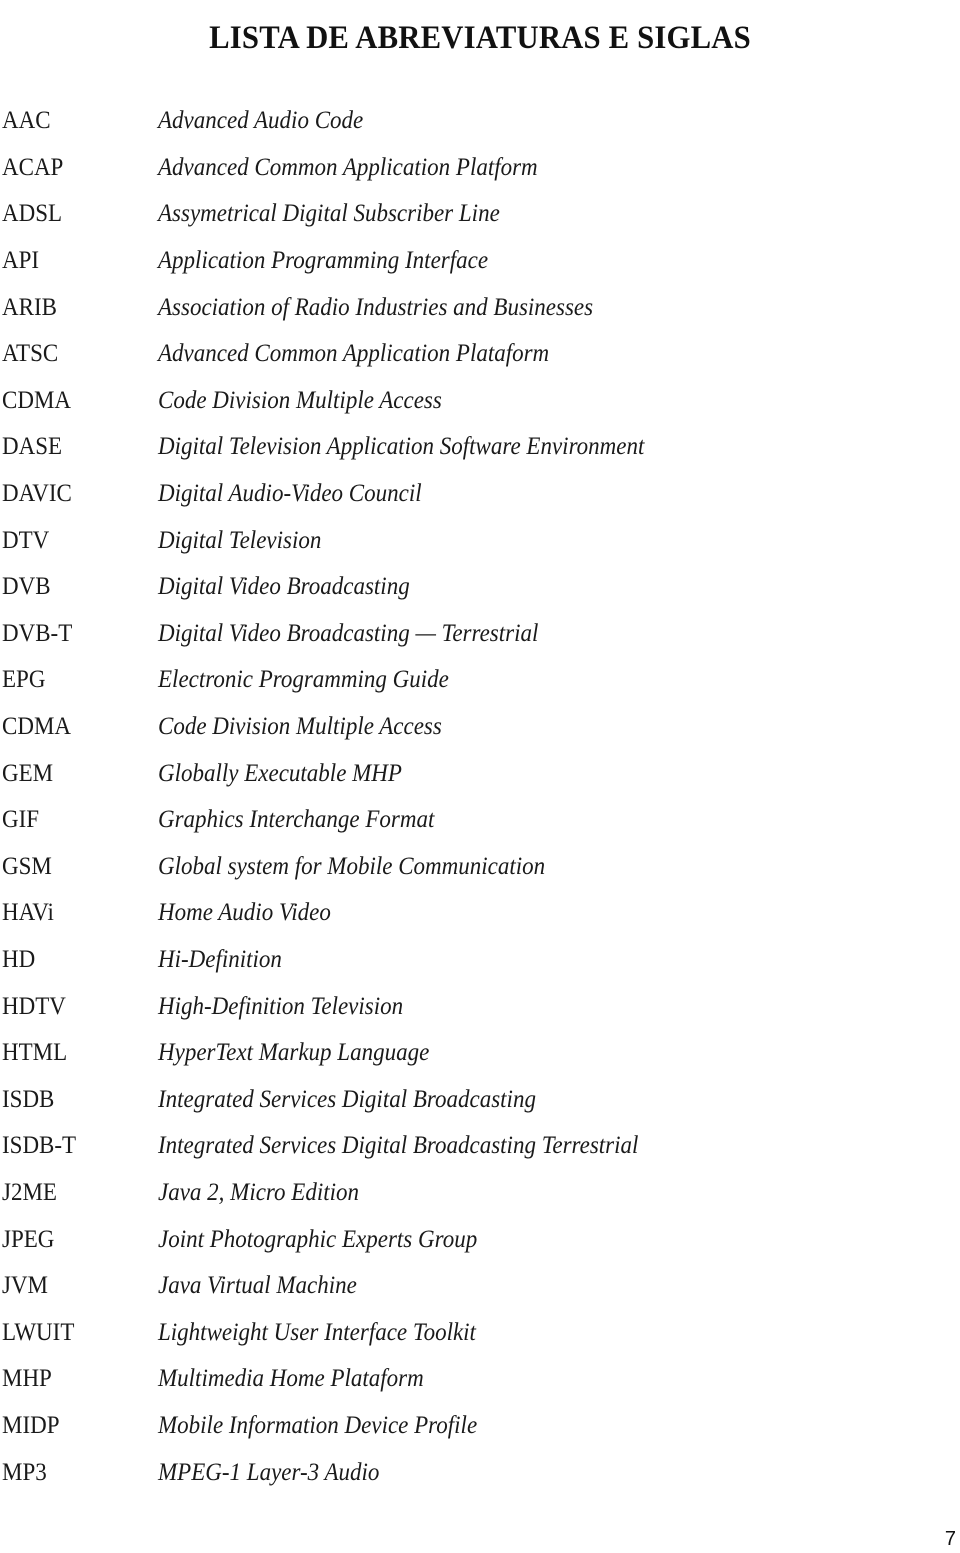 This screenshot has width=960, height=1553. I want to click on abbreviation-row: AAC Advanced Audio Code, so click(472, 121).